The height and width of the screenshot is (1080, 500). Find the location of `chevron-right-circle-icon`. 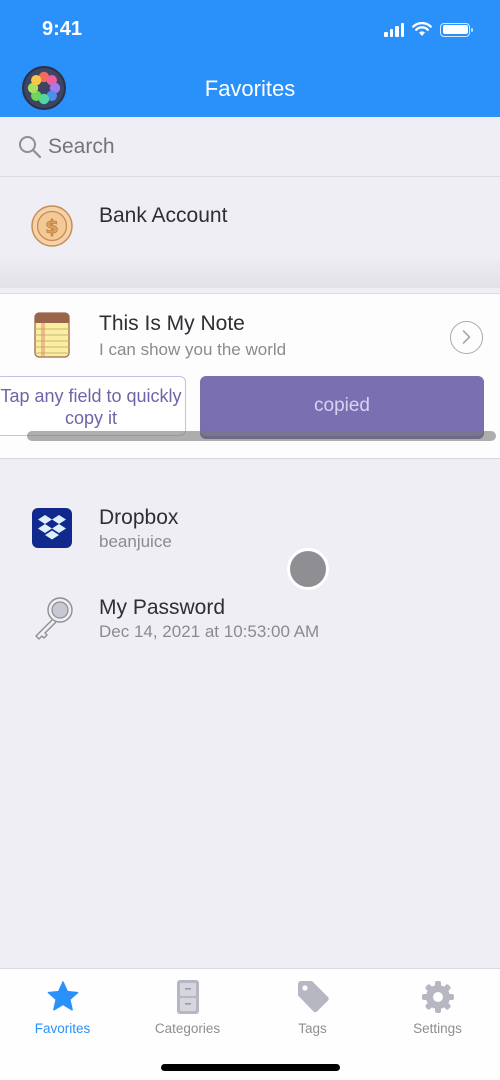

chevron-right-circle-icon is located at coordinates (466, 337).